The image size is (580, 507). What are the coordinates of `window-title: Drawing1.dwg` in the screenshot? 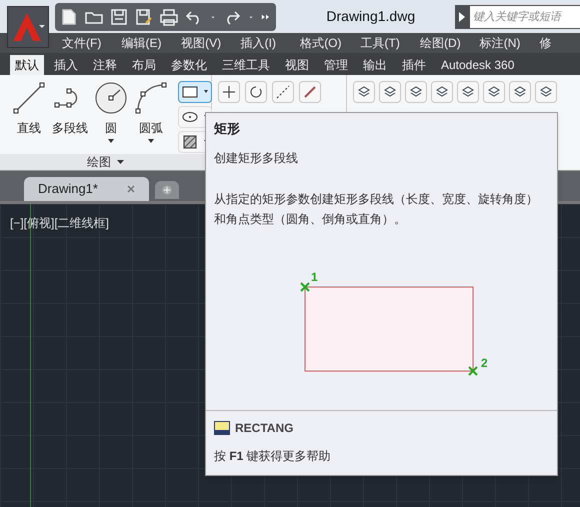 It's located at (371, 16).